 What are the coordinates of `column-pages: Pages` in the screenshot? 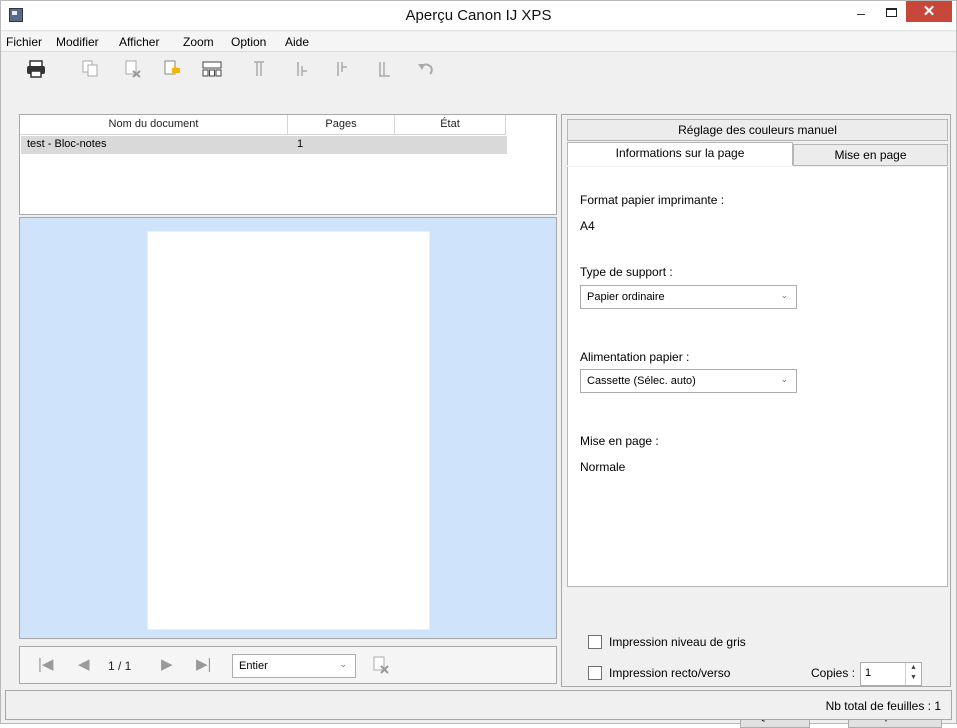 It's located at (341, 125).